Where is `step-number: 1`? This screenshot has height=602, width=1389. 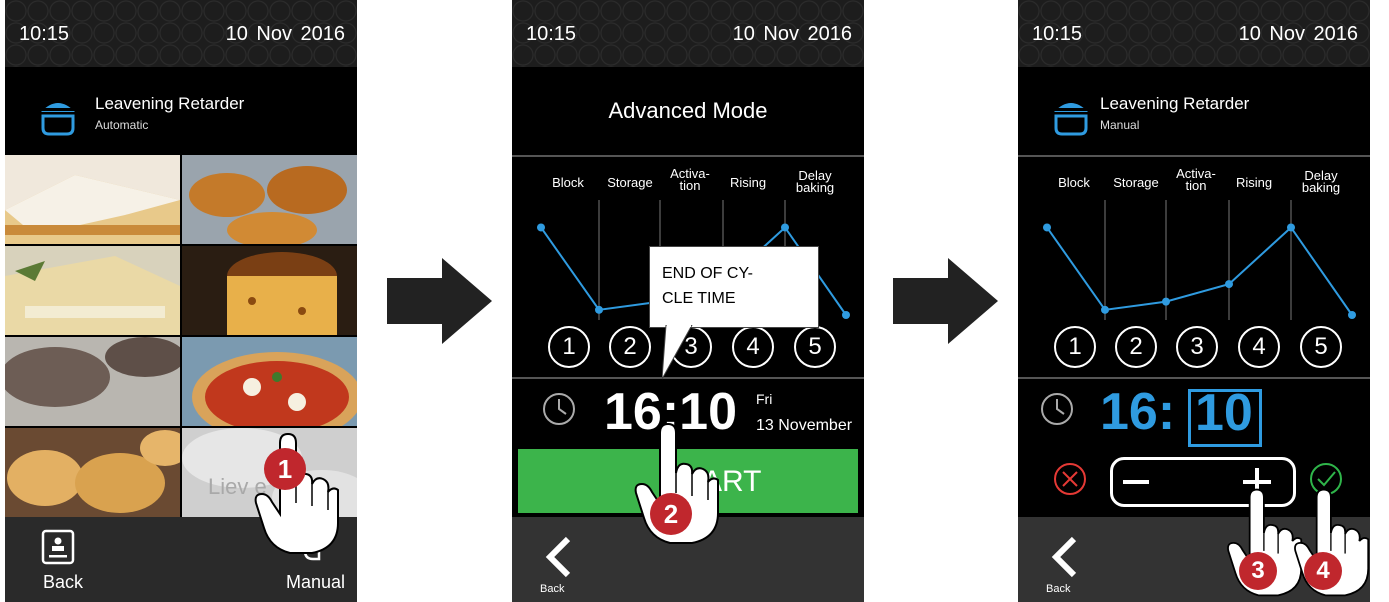
step-number: 1 is located at coordinates (285, 469).